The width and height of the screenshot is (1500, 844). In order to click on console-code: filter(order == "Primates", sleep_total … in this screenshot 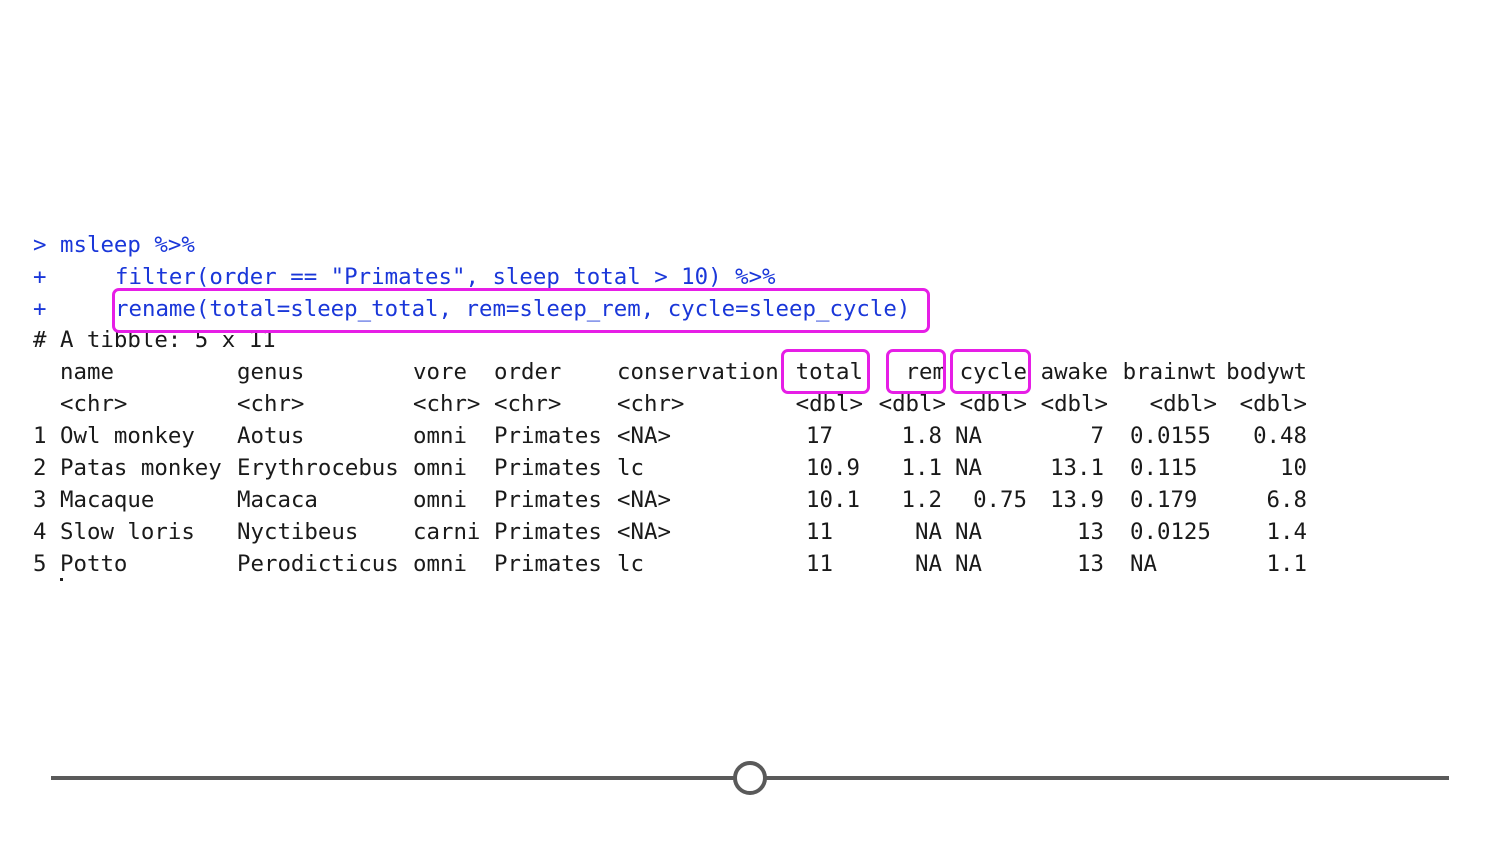, I will do `click(445, 277)`.